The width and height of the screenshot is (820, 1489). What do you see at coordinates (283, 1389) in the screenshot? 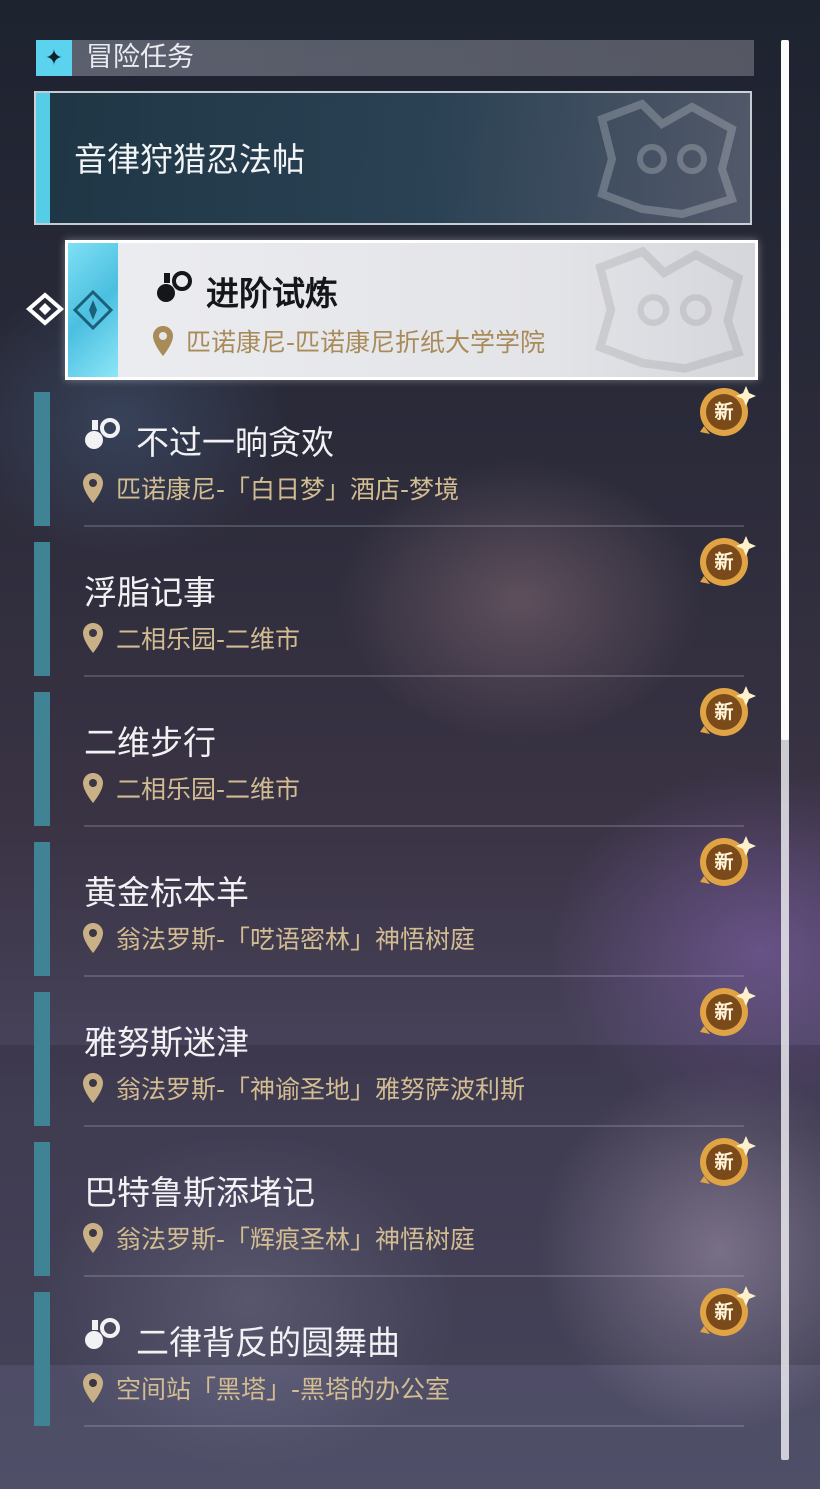
I see `quest-location: 空间站「黑塔」-黑塔的办公室` at bounding box center [283, 1389].